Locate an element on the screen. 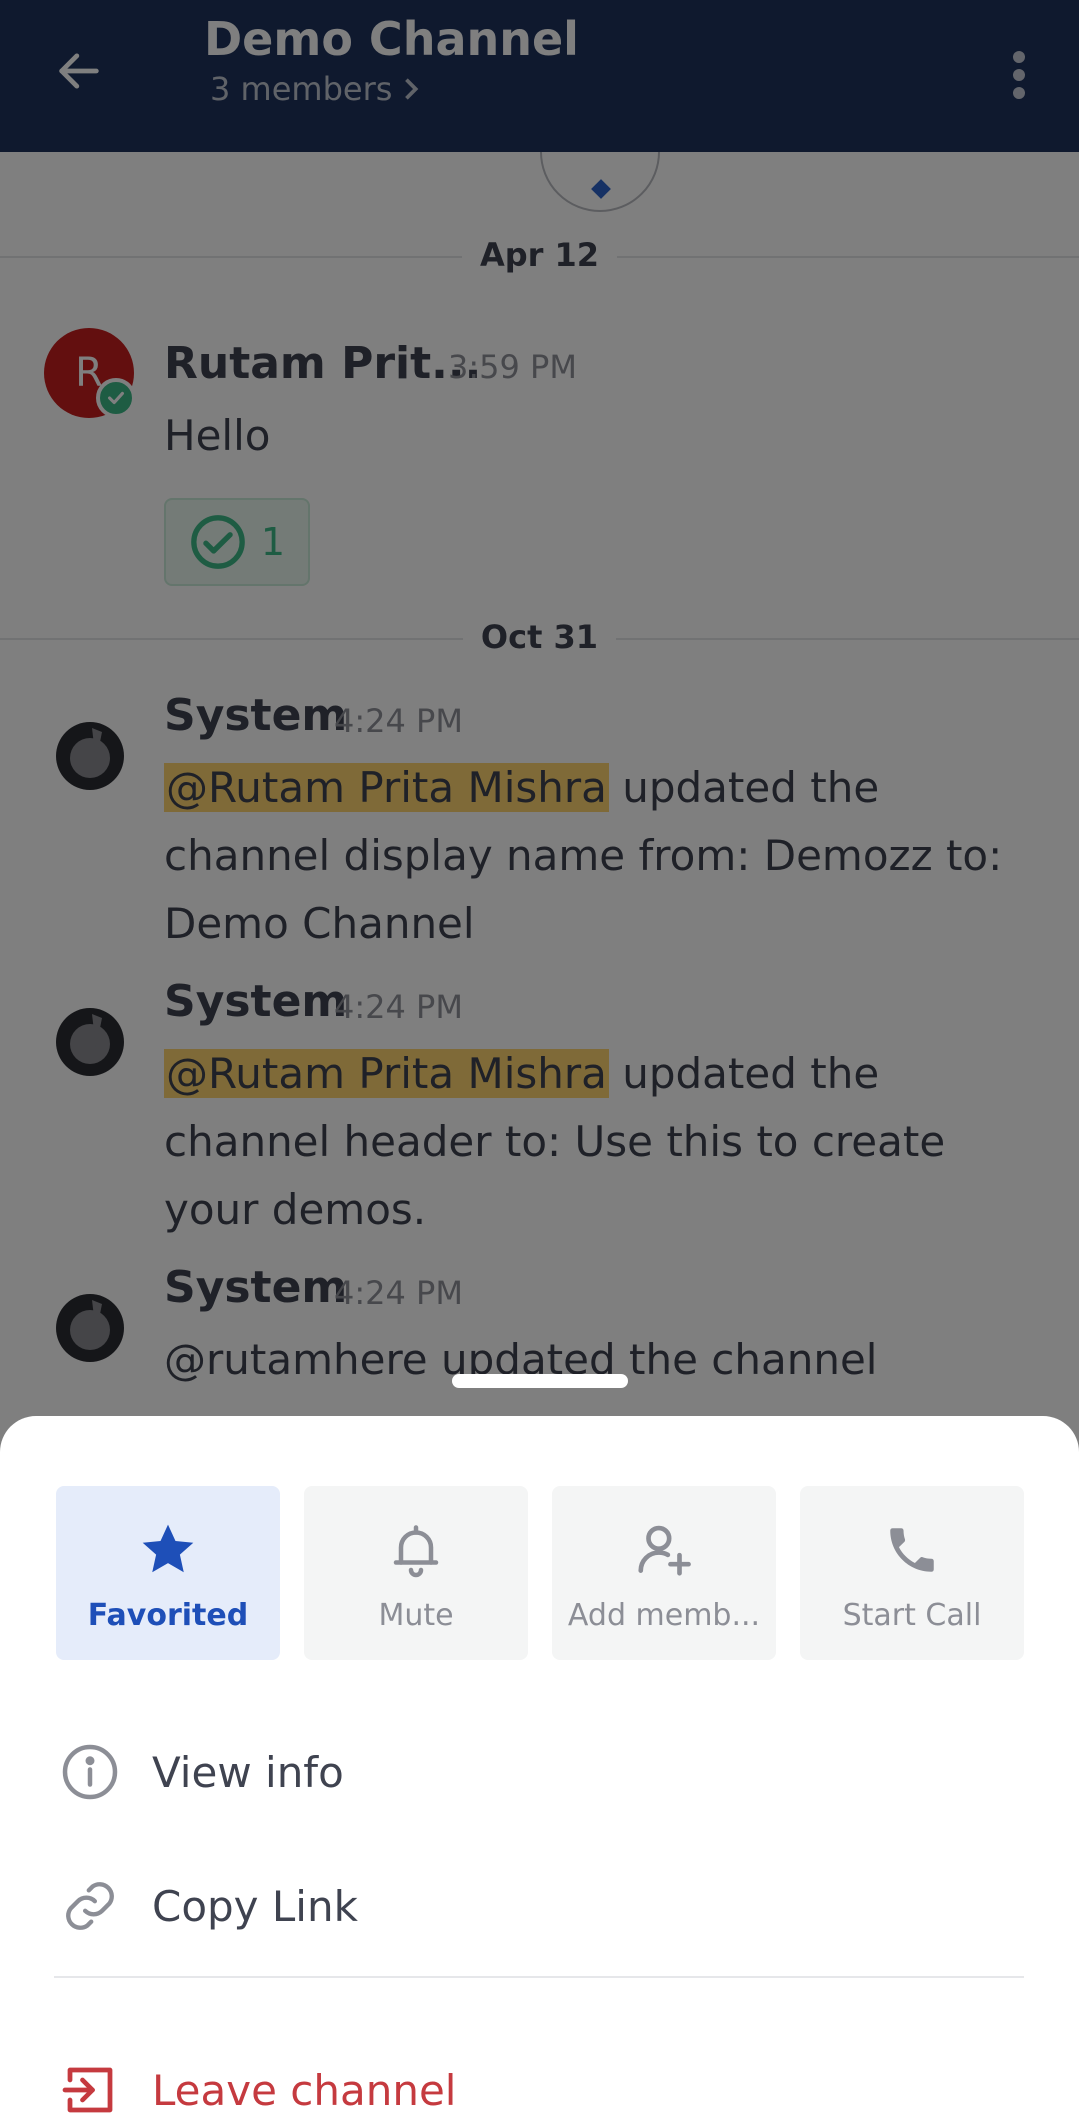 The height and width of the screenshot is (2116, 1079). start-call-button: Start Call is located at coordinates (912, 1573).